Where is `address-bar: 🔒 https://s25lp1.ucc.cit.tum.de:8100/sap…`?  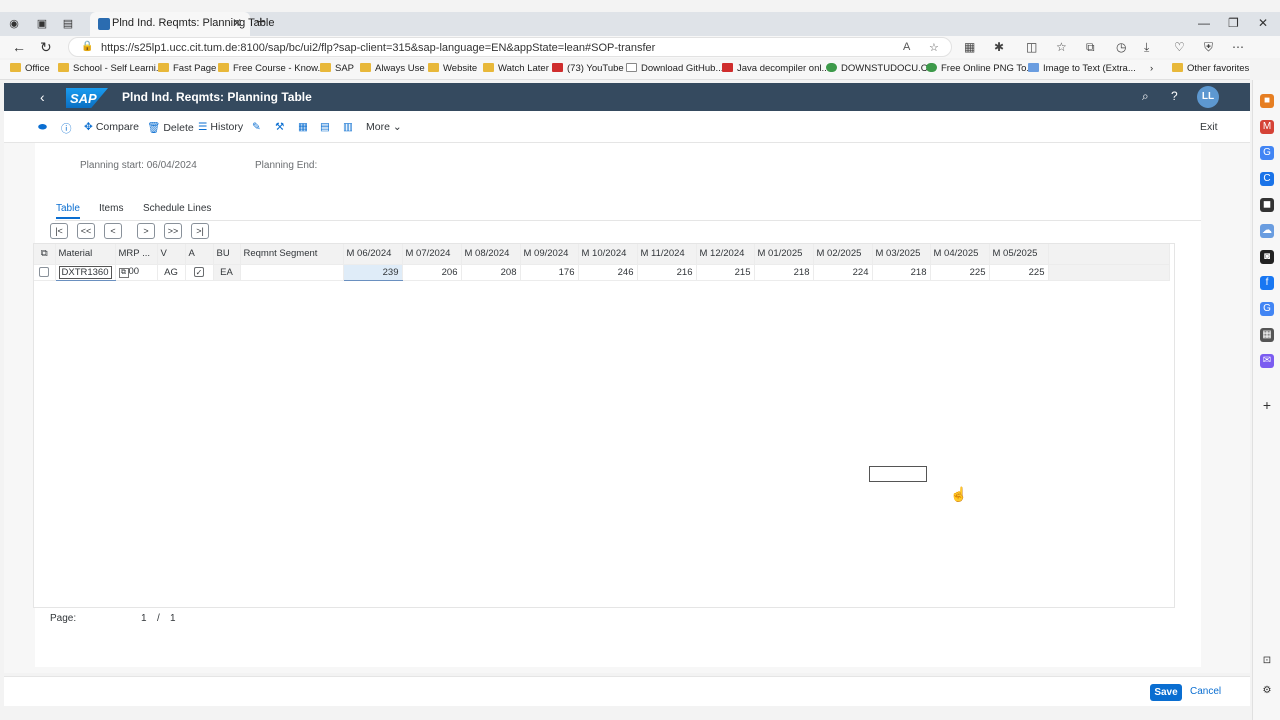
address-bar: 🔒 https://s25lp1.ucc.cit.tum.de:8100/sap… is located at coordinates (510, 47).